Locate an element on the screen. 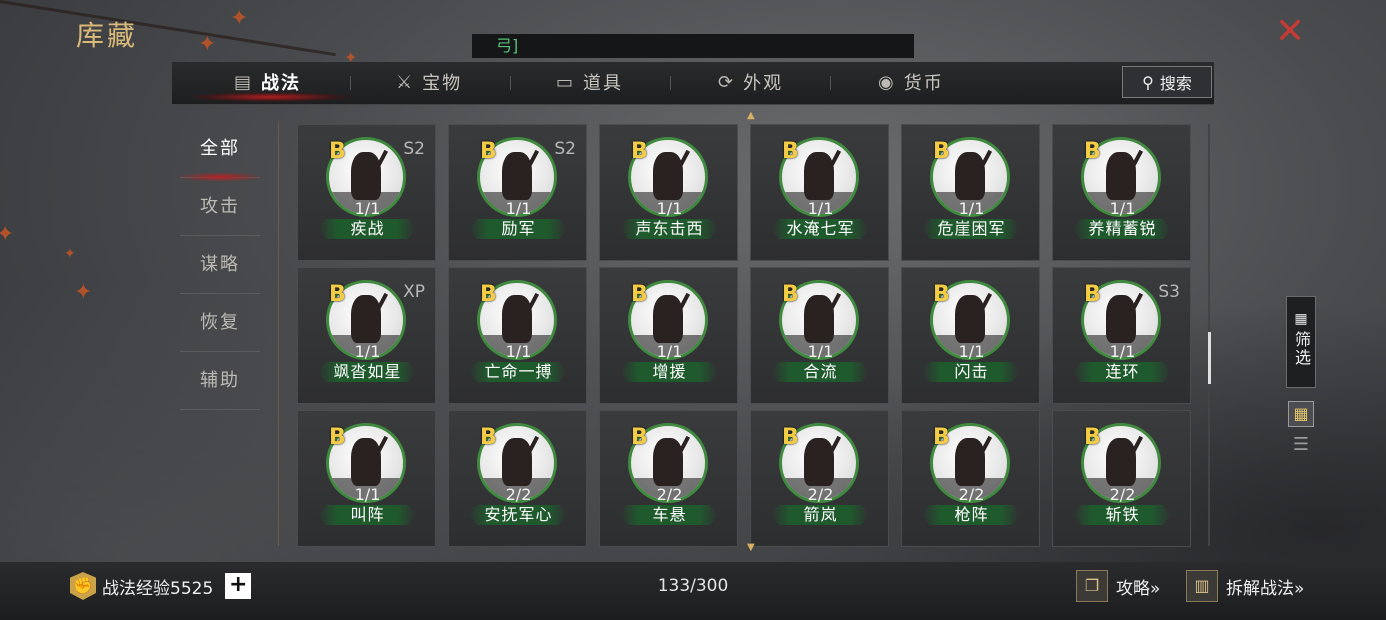 The width and height of the screenshot is (1386, 620). season-tag: S3 is located at coordinates (1169, 292).